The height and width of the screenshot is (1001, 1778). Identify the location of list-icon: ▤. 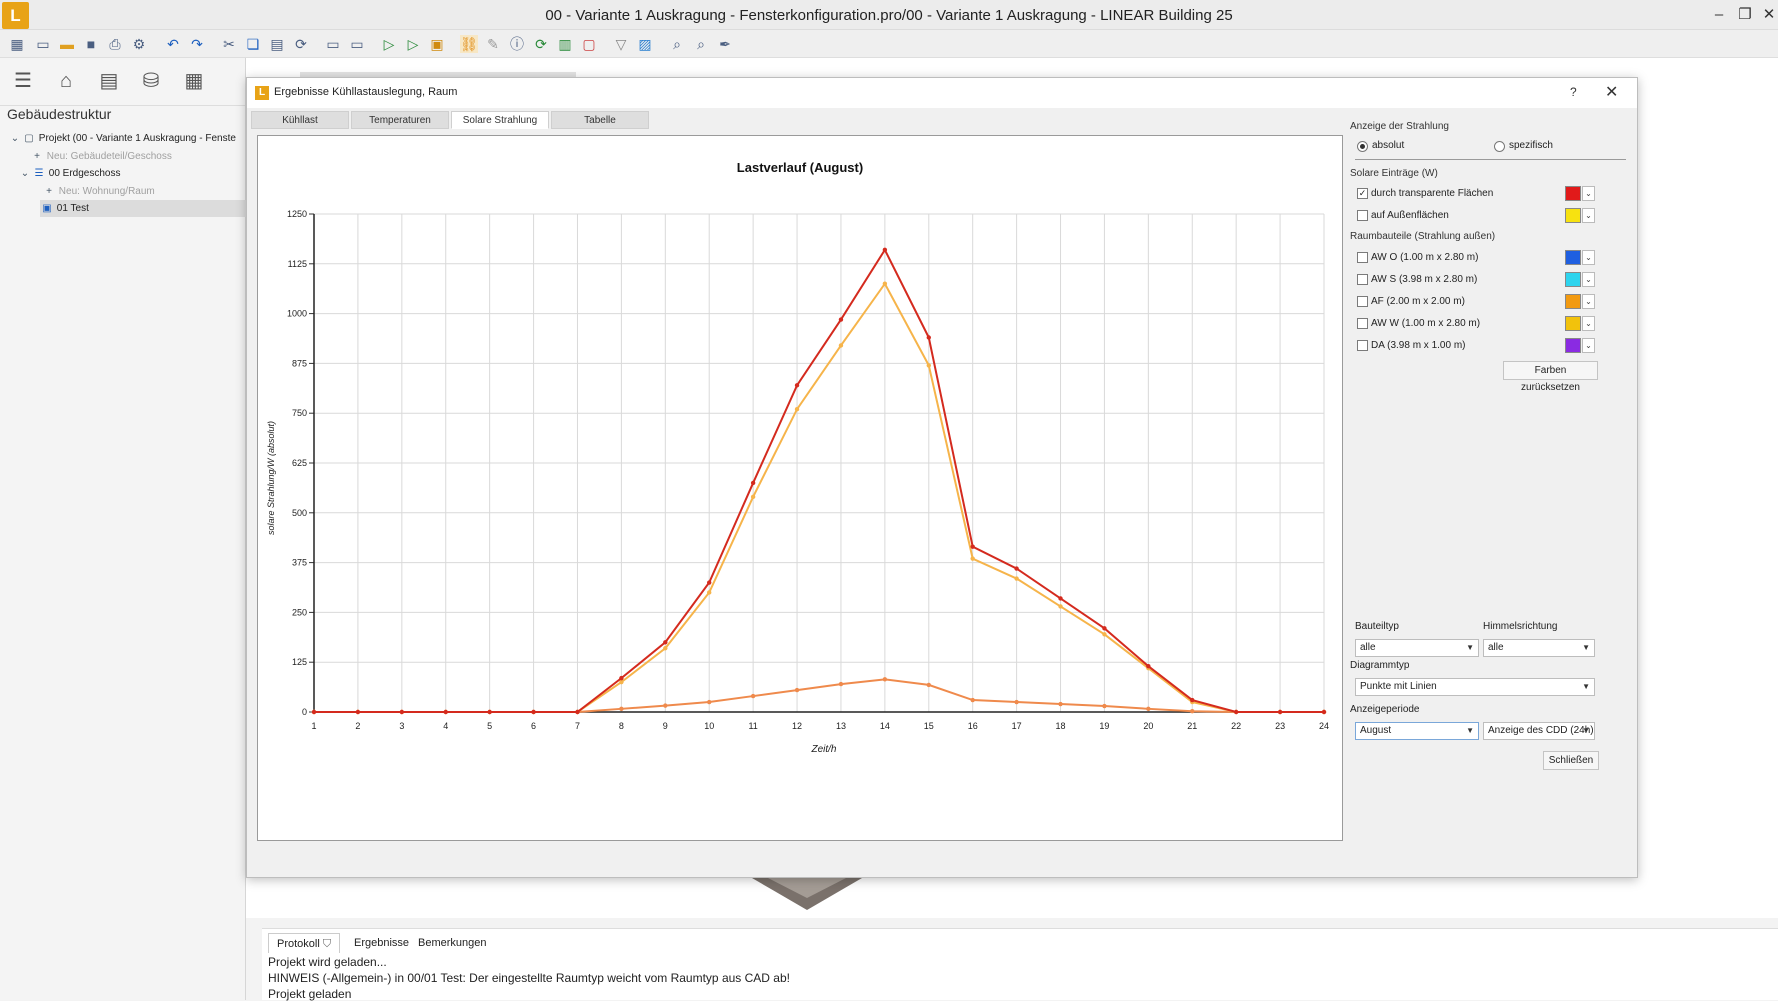
(109, 81).